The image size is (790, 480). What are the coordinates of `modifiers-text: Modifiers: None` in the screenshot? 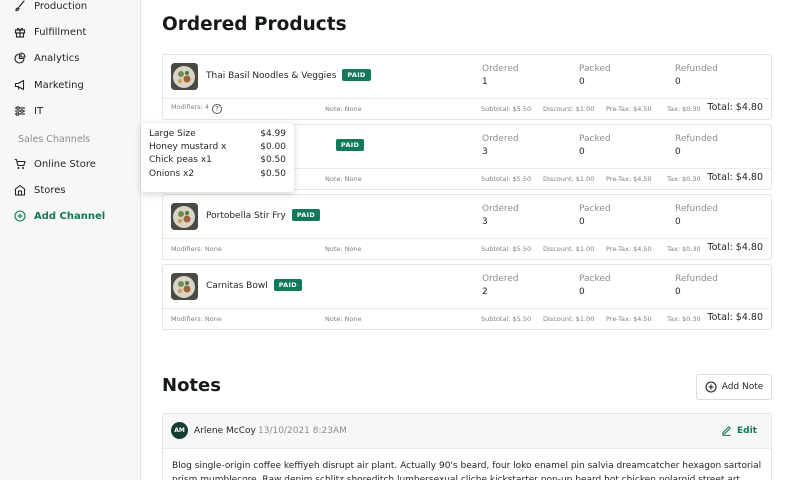 It's located at (196, 249).